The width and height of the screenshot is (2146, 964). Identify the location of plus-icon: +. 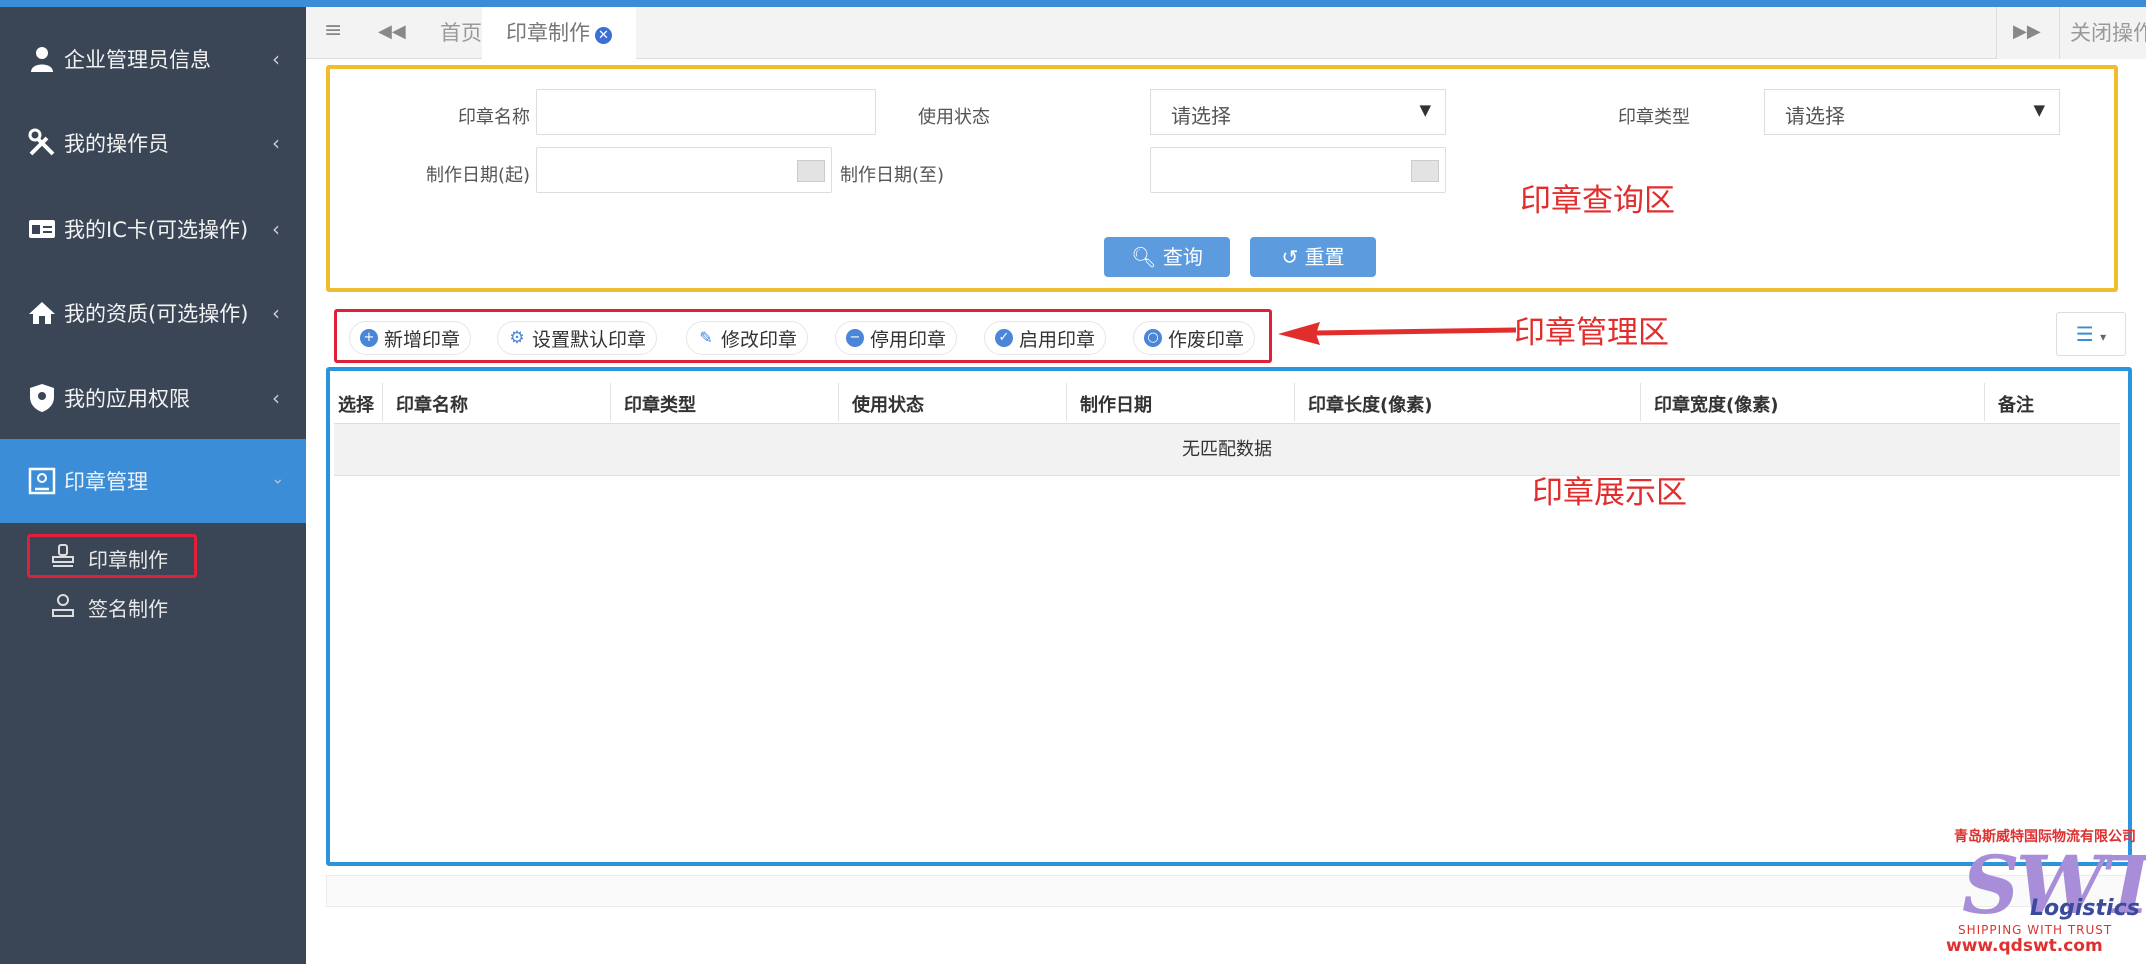
(369, 338).